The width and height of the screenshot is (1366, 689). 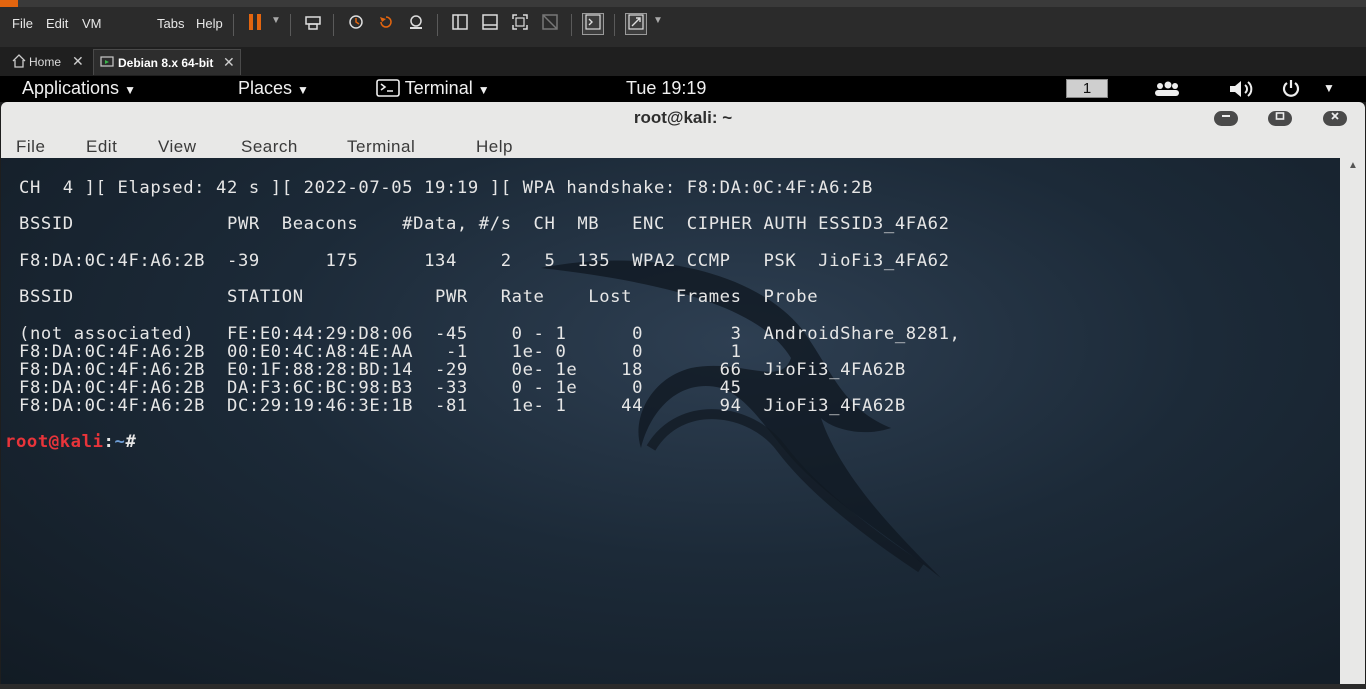 I want to click on terminal-menu-help: Help, so click(x=494, y=147).